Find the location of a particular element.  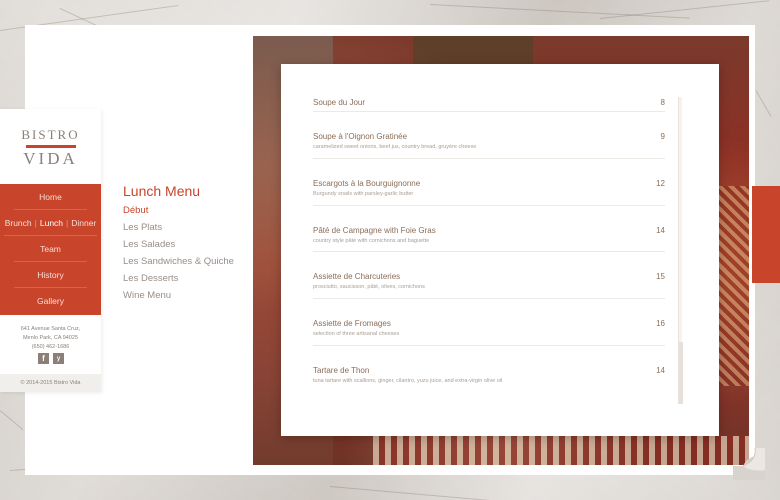

section-item-les-salades: Les Salades is located at coordinates (183, 244).